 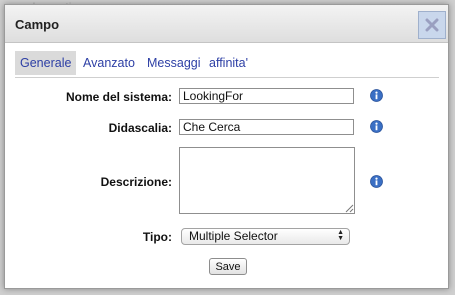 What do you see at coordinates (266, 127) in the screenshot?
I see `caption-input` at bounding box center [266, 127].